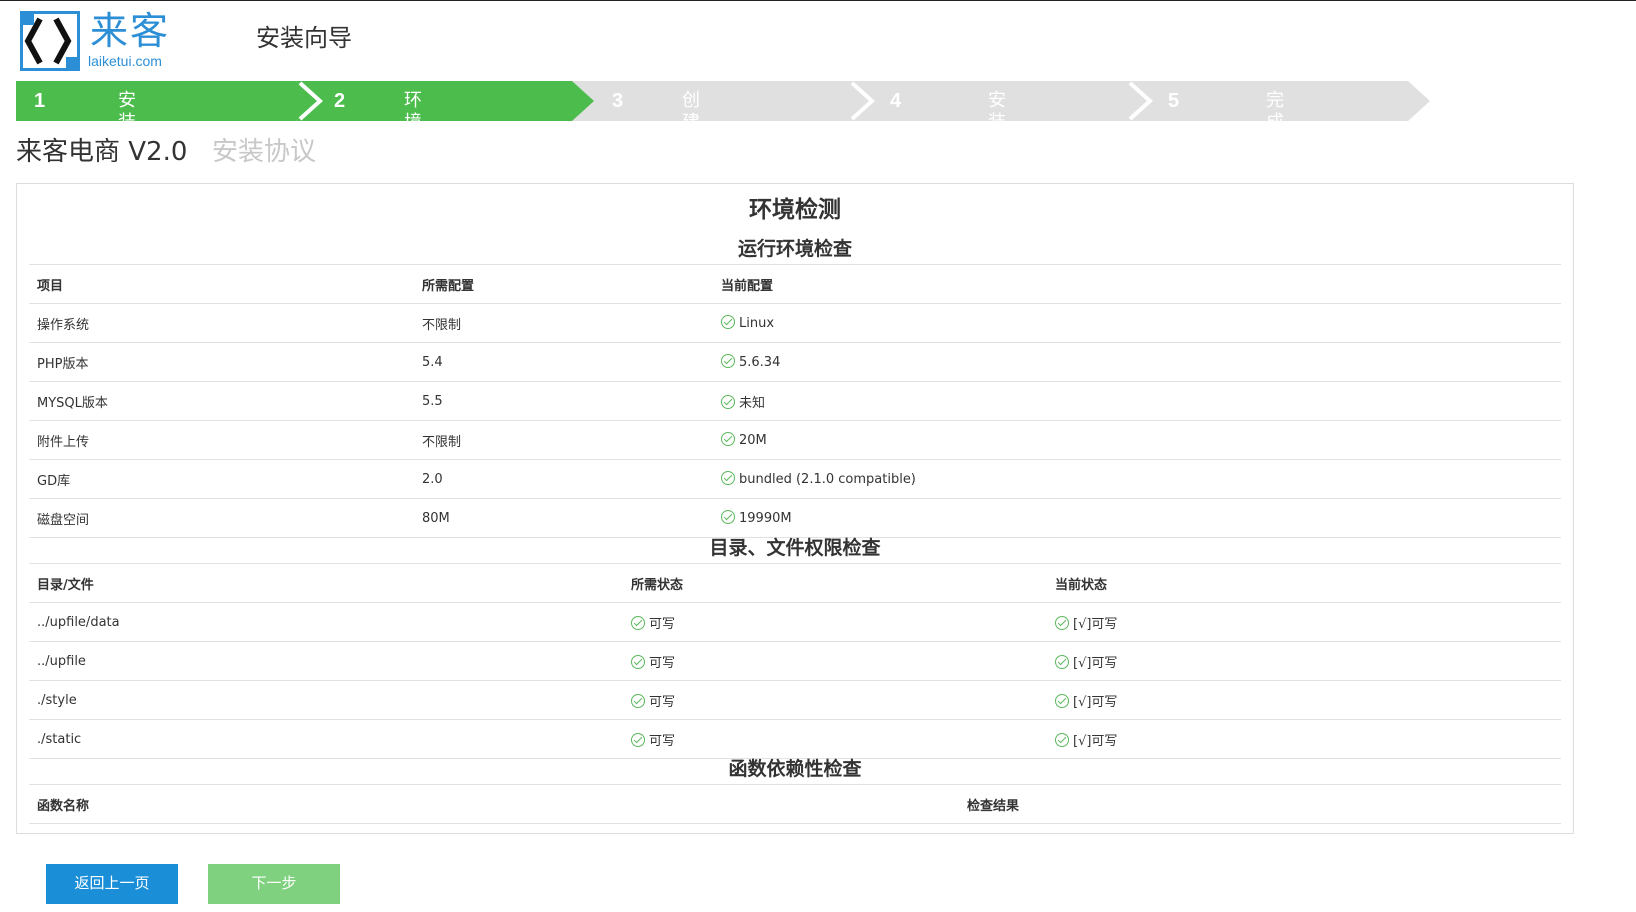 The width and height of the screenshot is (1636, 912). I want to click on table-row: ../upfile/data 可写 [√]可写, so click(795, 622).